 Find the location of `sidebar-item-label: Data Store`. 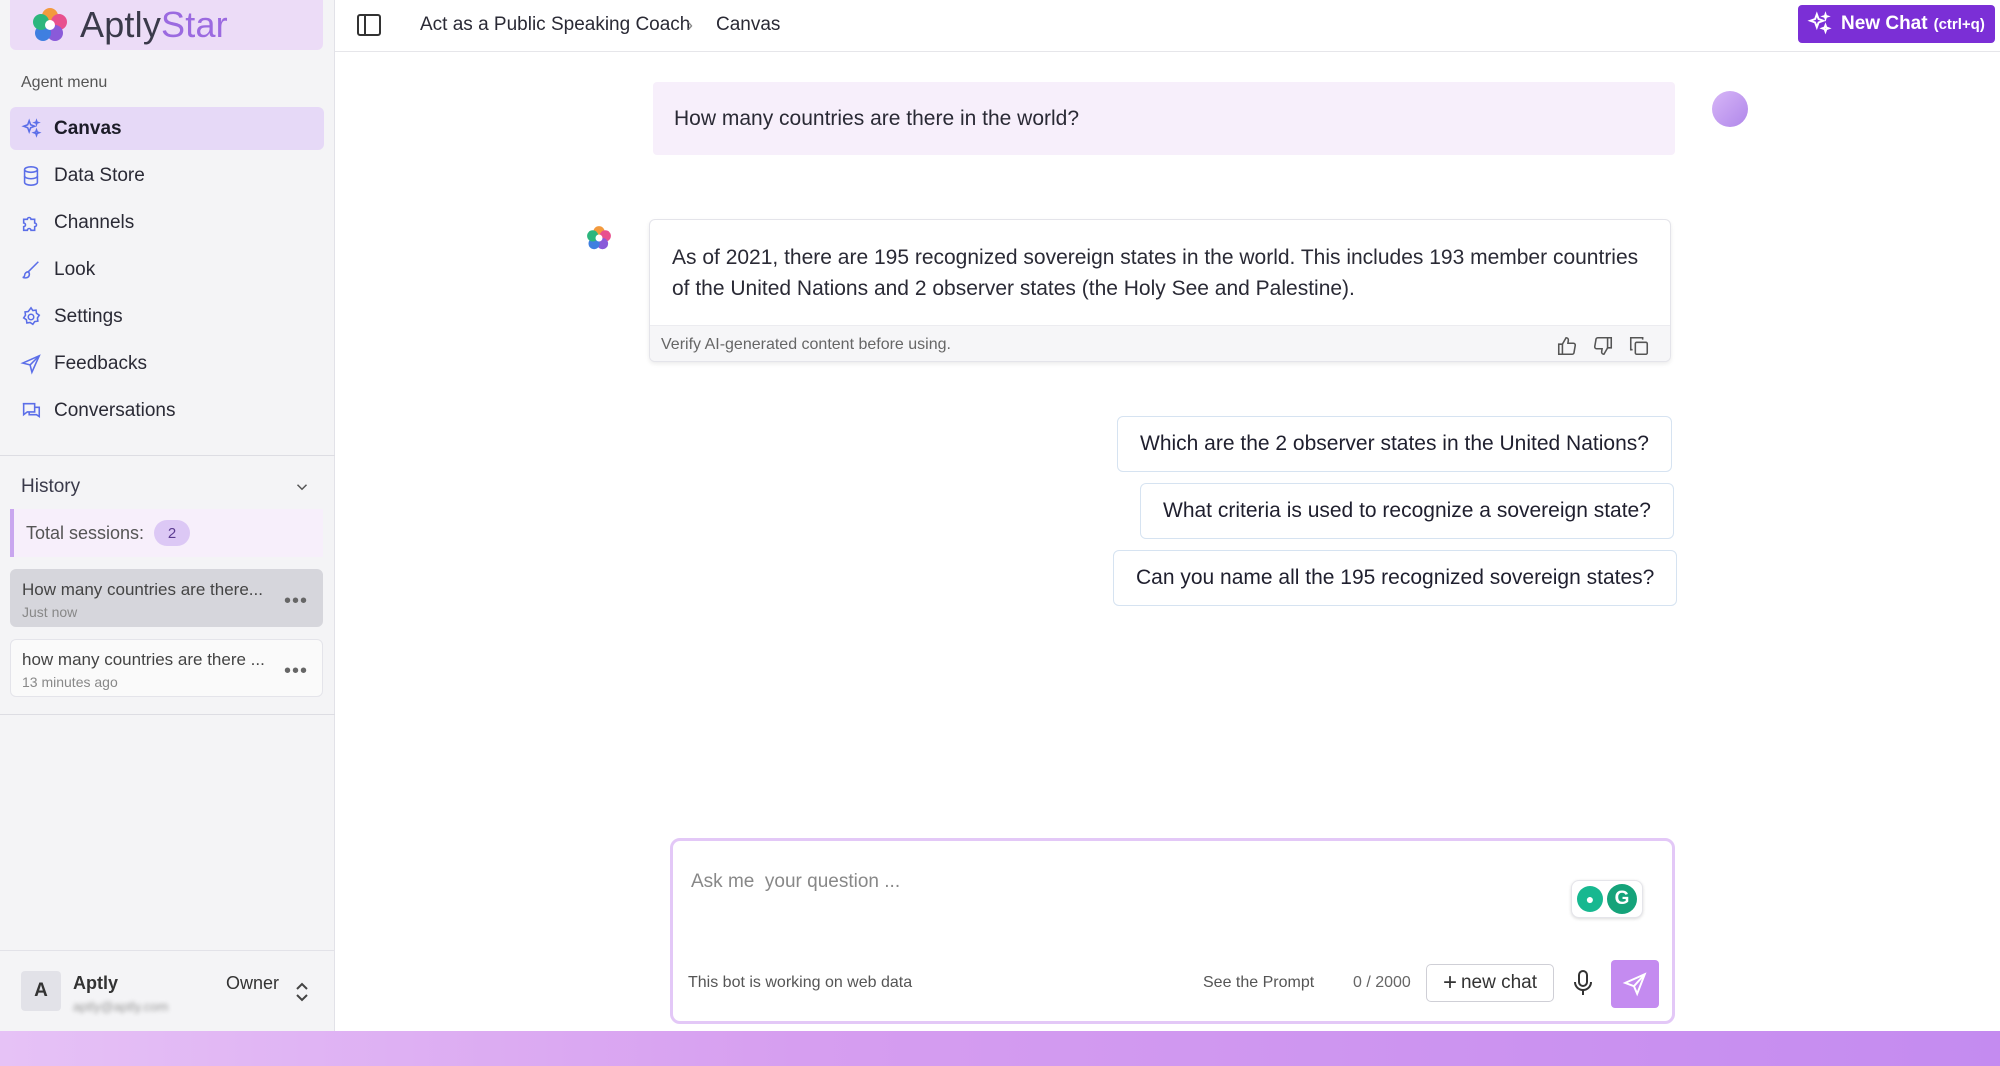

sidebar-item-label: Data Store is located at coordinates (99, 175).